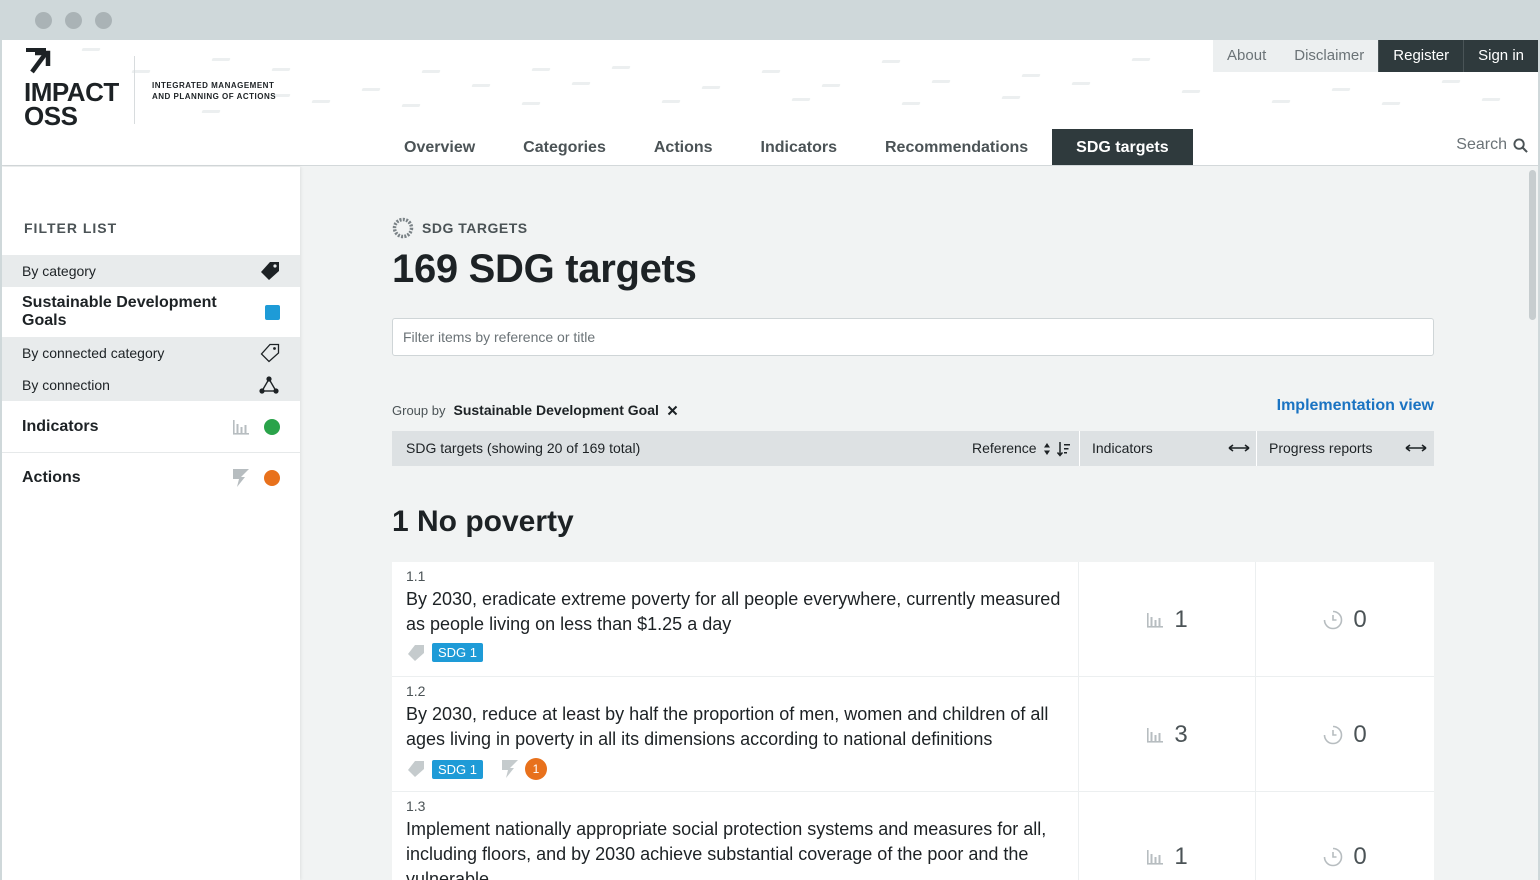 The height and width of the screenshot is (880, 1540). I want to click on implementation-view-link: Implementation view, so click(1355, 406).